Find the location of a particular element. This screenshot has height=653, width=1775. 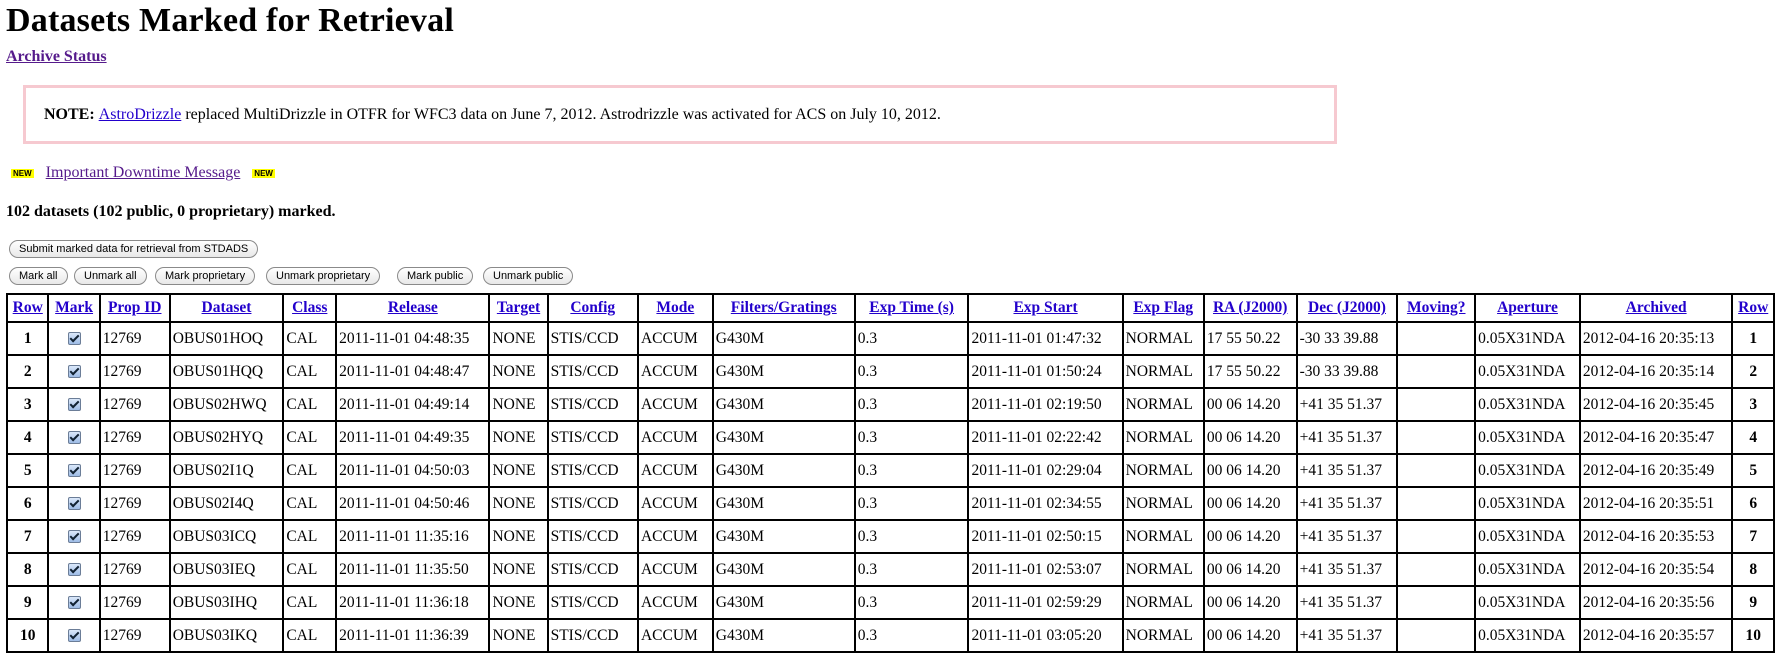

column-header: Target is located at coordinates (518, 308).